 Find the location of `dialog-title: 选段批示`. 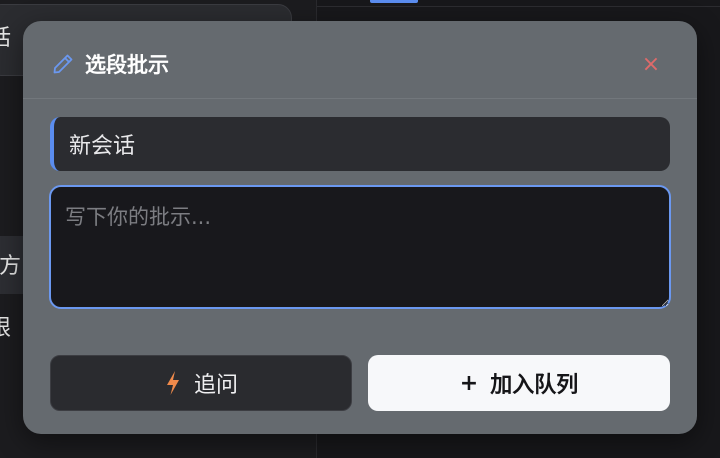

dialog-title: 选段批示 is located at coordinates (127, 65).